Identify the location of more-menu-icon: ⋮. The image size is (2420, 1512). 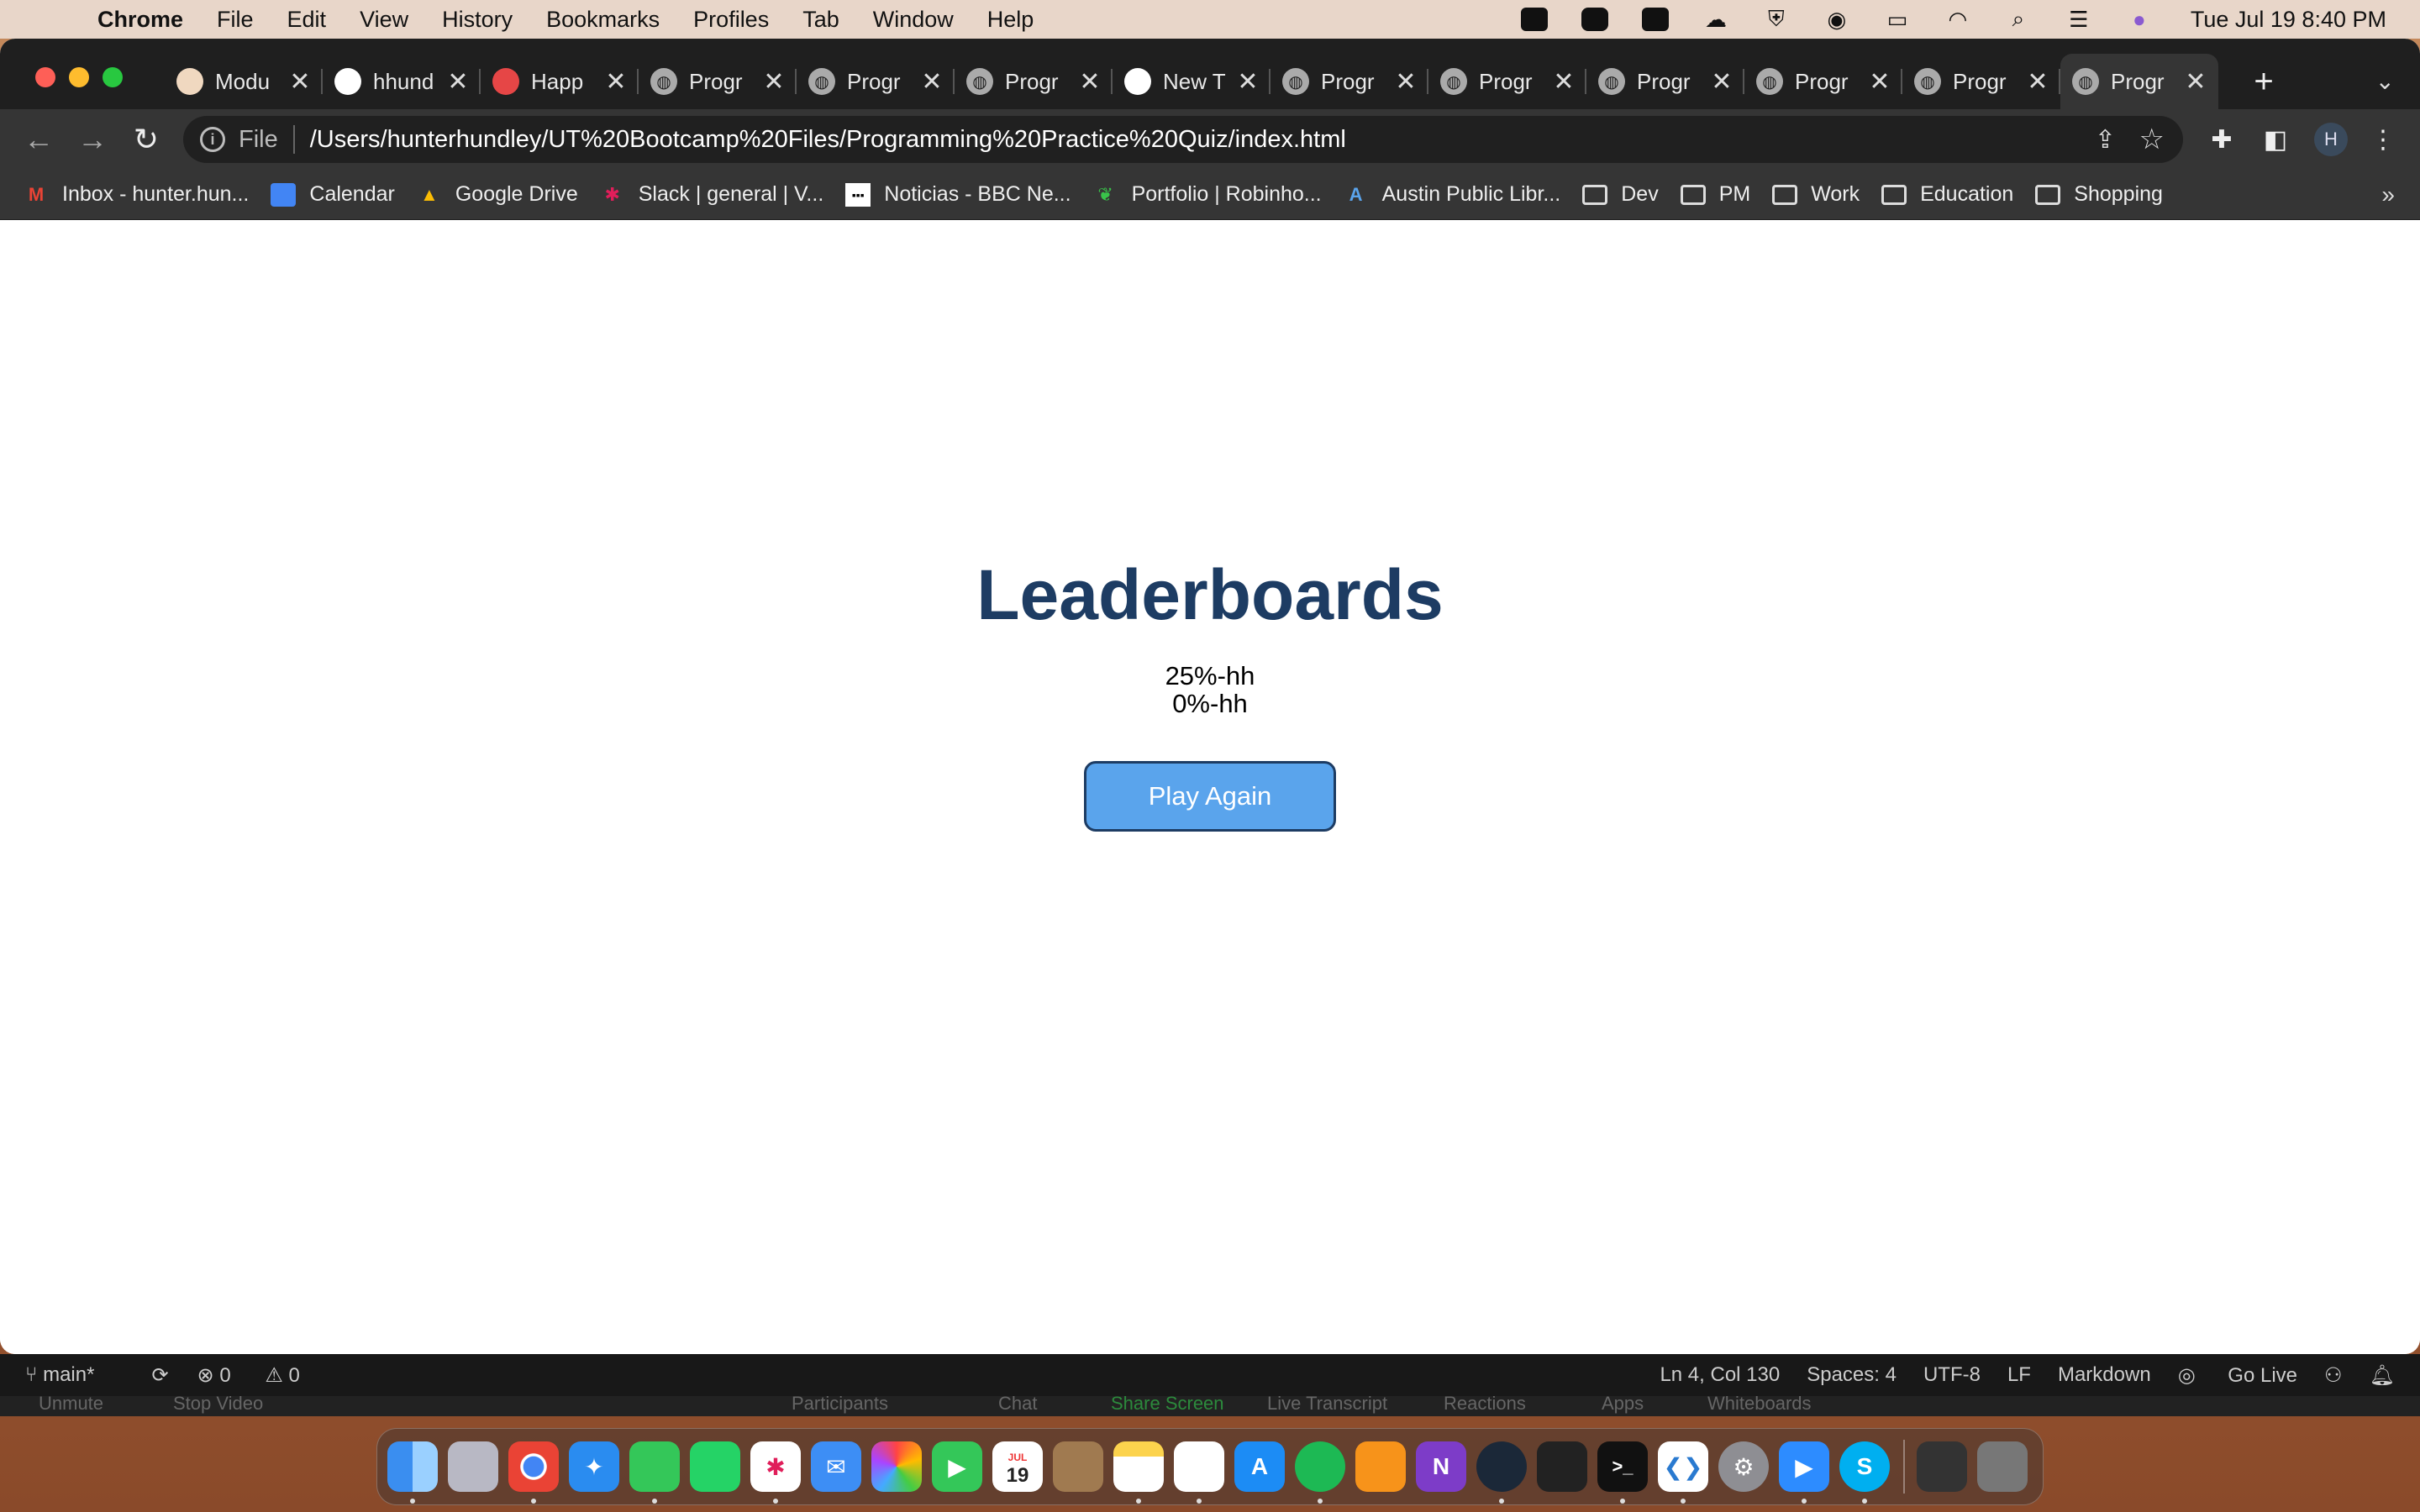
(2384, 139).